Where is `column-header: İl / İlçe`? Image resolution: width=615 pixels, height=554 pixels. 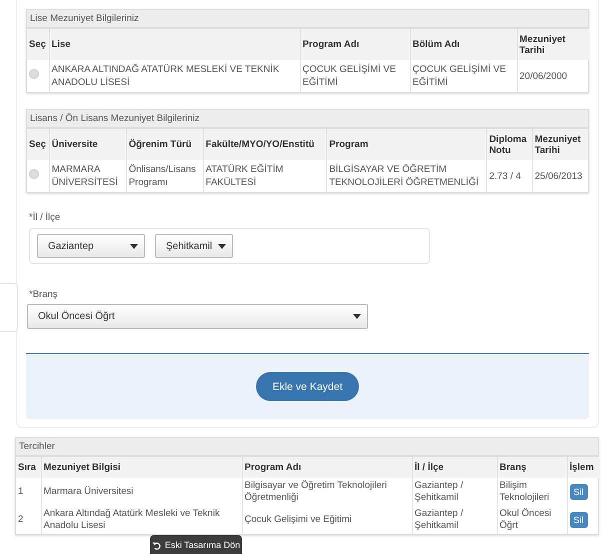
column-header: İl / İlçe is located at coordinates (454, 467).